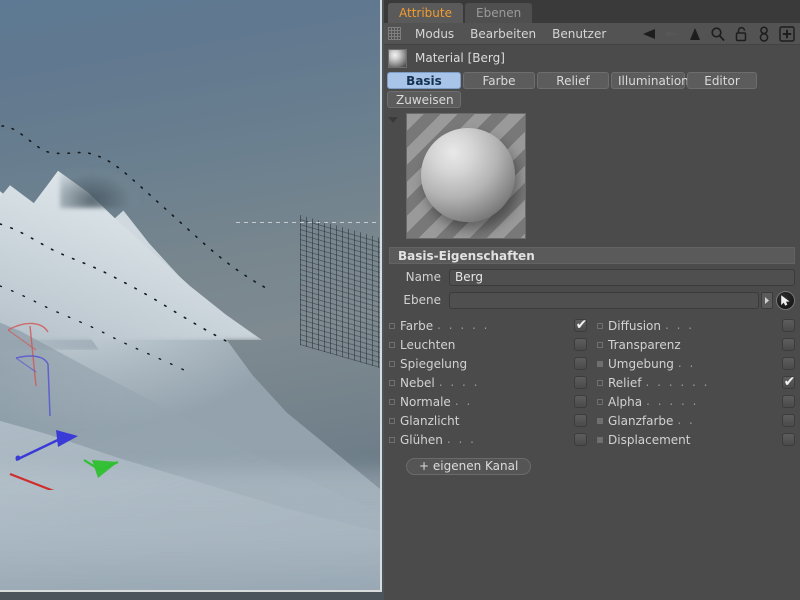  What do you see at coordinates (785, 300) in the screenshot?
I see `cursor-pick-icon` at bounding box center [785, 300].